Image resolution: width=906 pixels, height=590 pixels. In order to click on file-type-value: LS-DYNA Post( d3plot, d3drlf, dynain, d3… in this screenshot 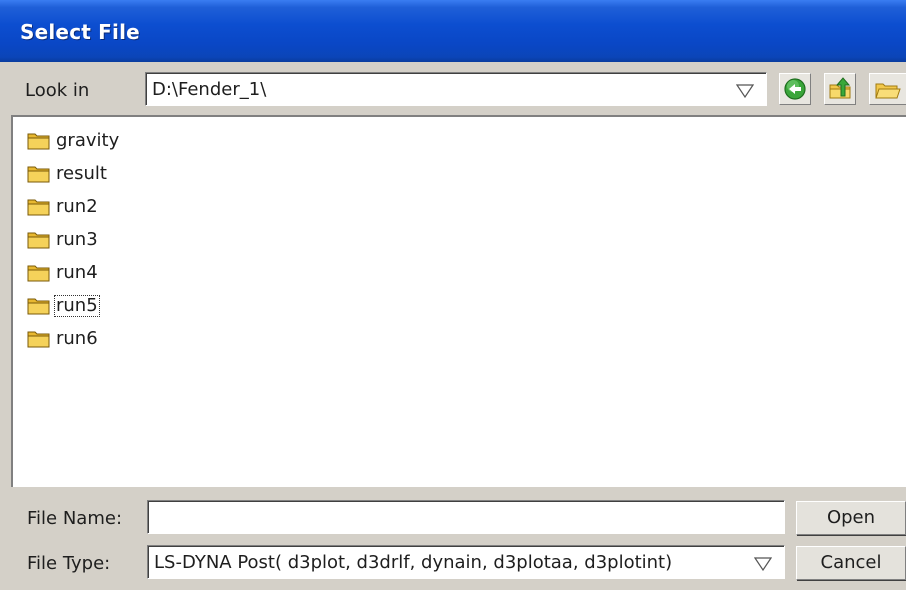, I will do `click(413, 562)`.